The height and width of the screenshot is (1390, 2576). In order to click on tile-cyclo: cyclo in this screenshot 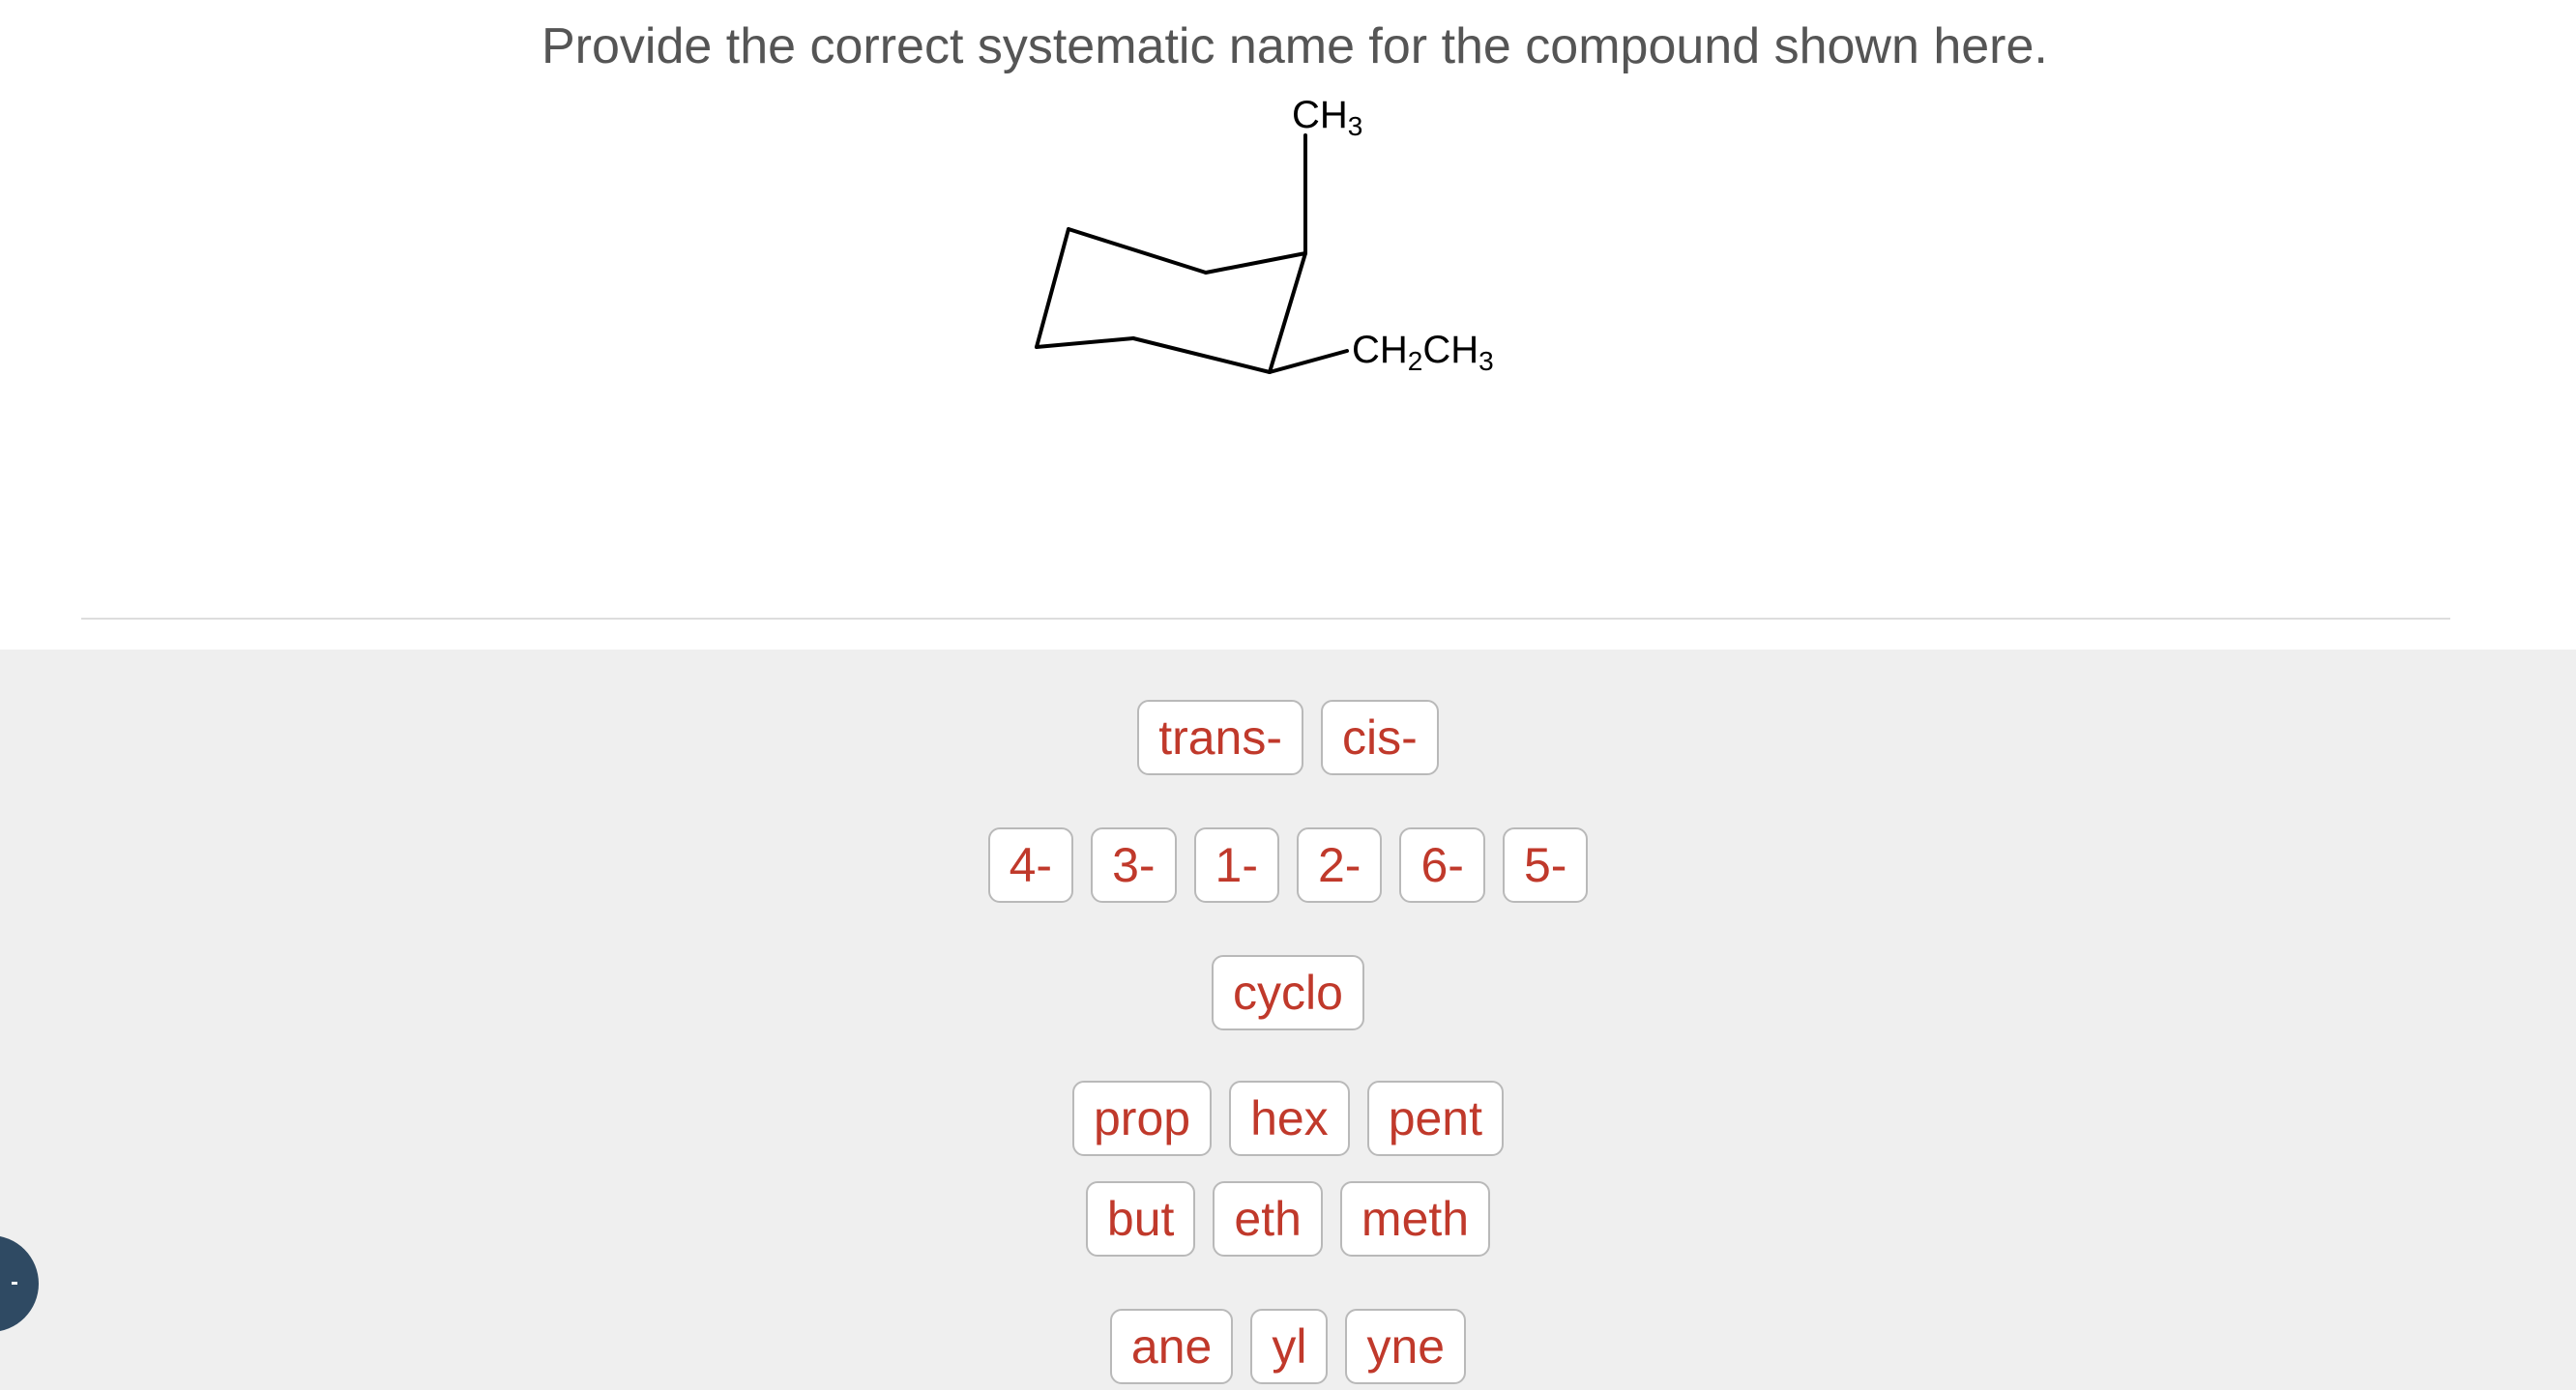, I will do `click(1288, 993)`.